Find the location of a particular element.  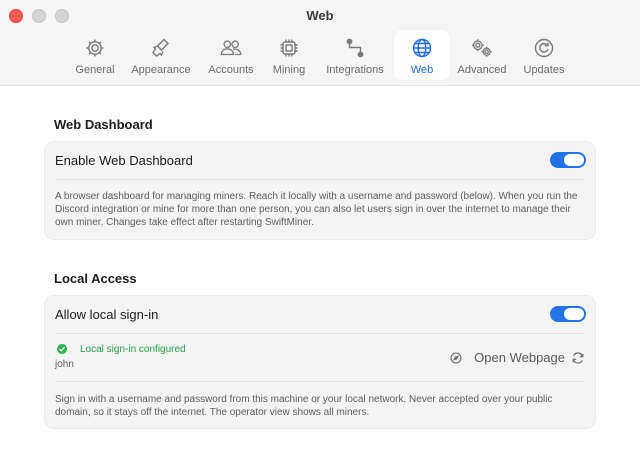

tab-integrations: Integrations is located at coordinates (355, 55).